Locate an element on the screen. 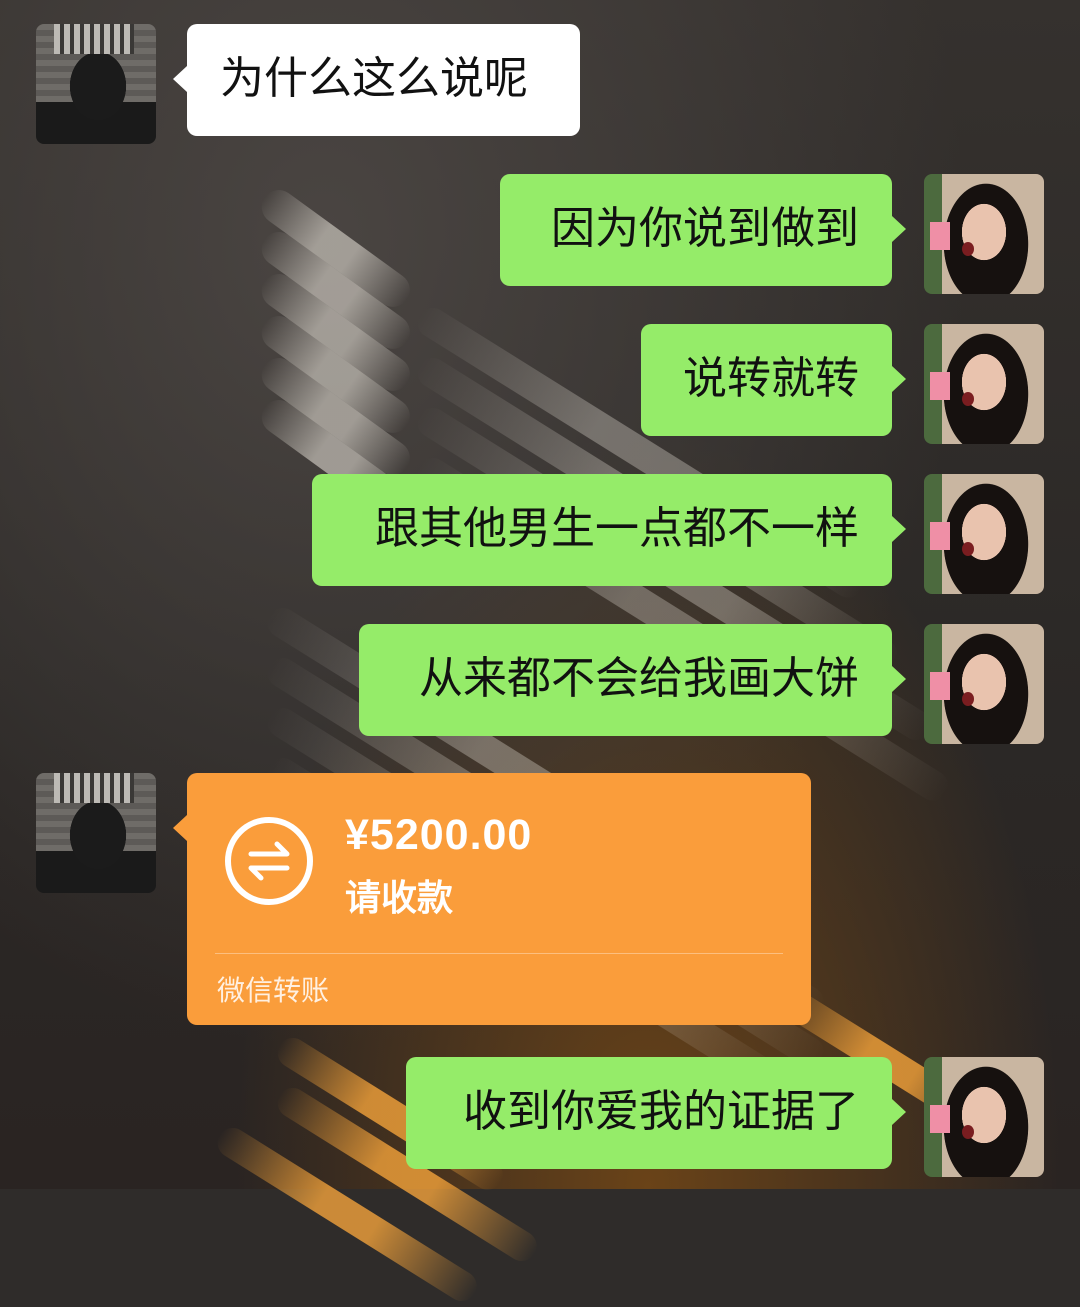 This screenshot has height=1307, width=1080. message-bubble-outgoing: 跟其他男生一点都不一样 is located at coordinates (609, 530).